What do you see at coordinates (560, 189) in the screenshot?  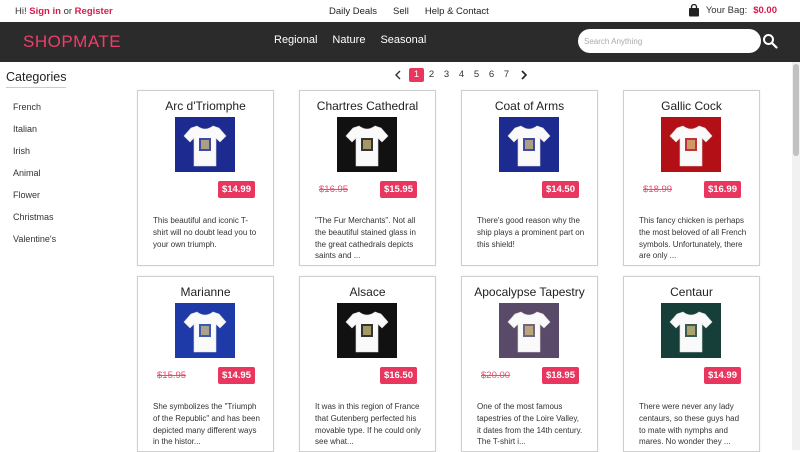 I see `product-price-badge: $14.50` at bounding box center [560, 189].